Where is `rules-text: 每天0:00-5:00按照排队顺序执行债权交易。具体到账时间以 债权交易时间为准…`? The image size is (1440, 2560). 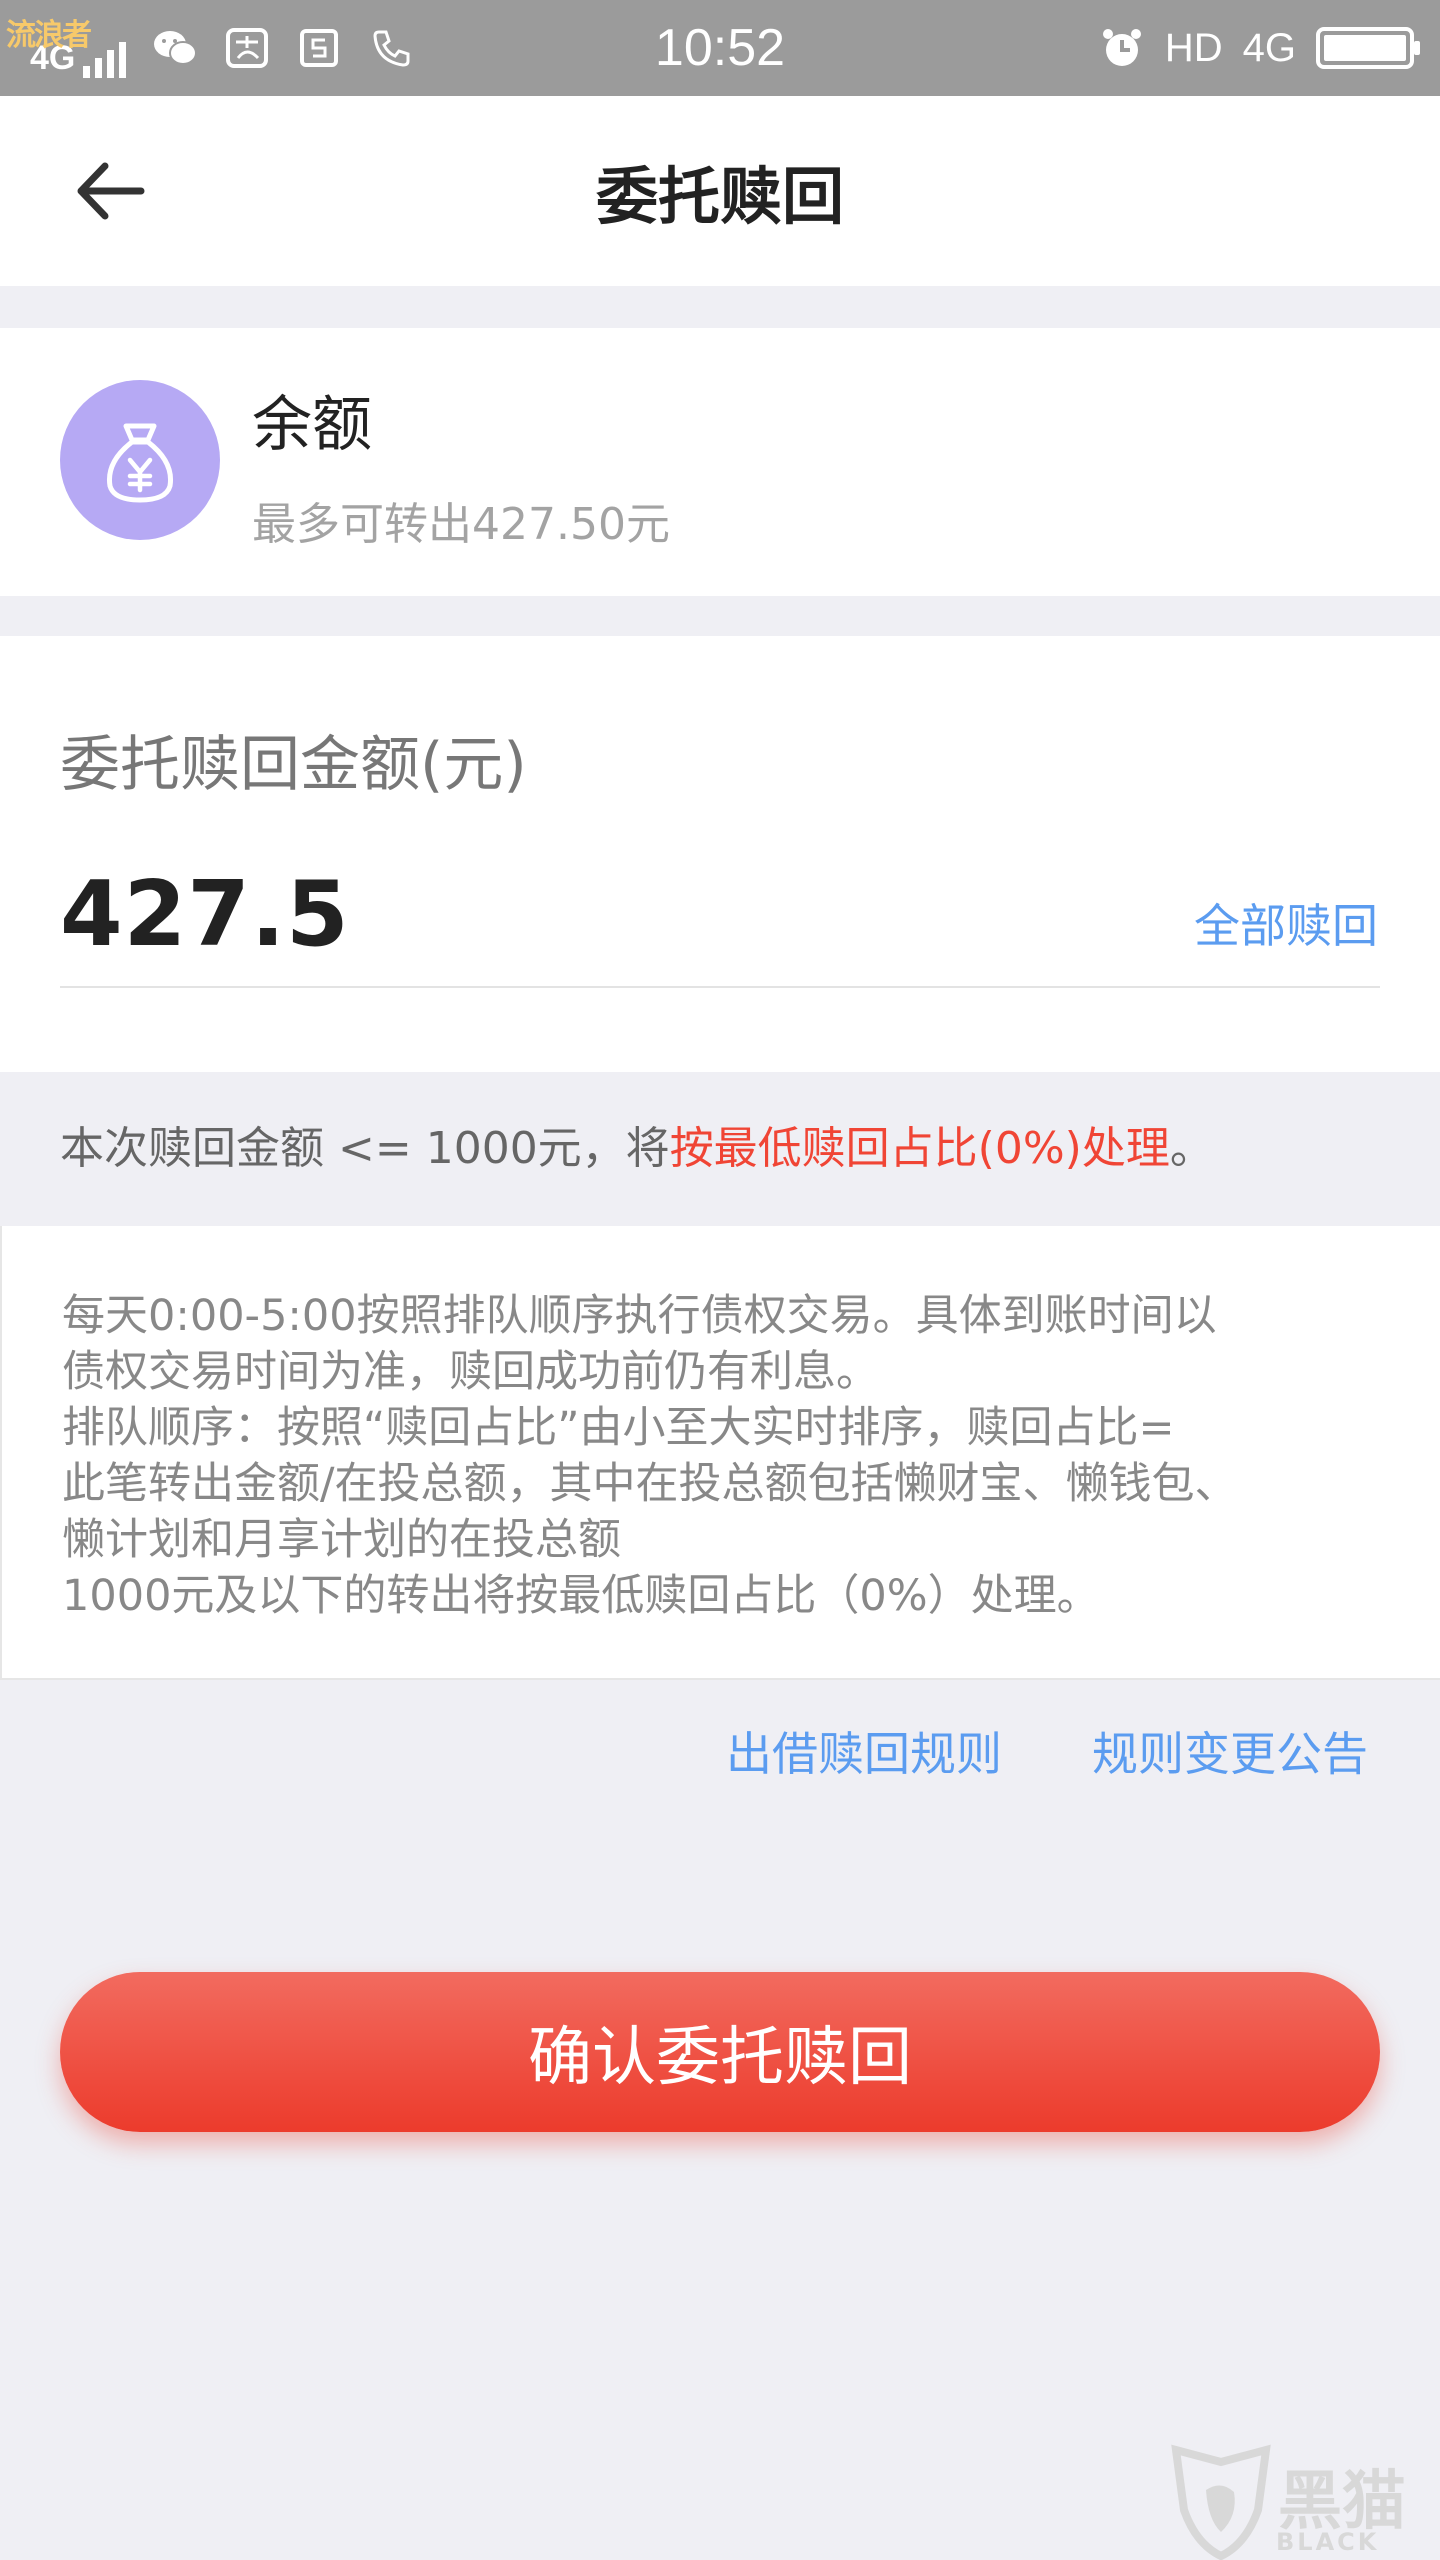
rules-text: 每天0:00-5:00按照排队顺序执行债权交易。具体到账时间以 债权交易时间为准… is located at coordinates (732, 1456).